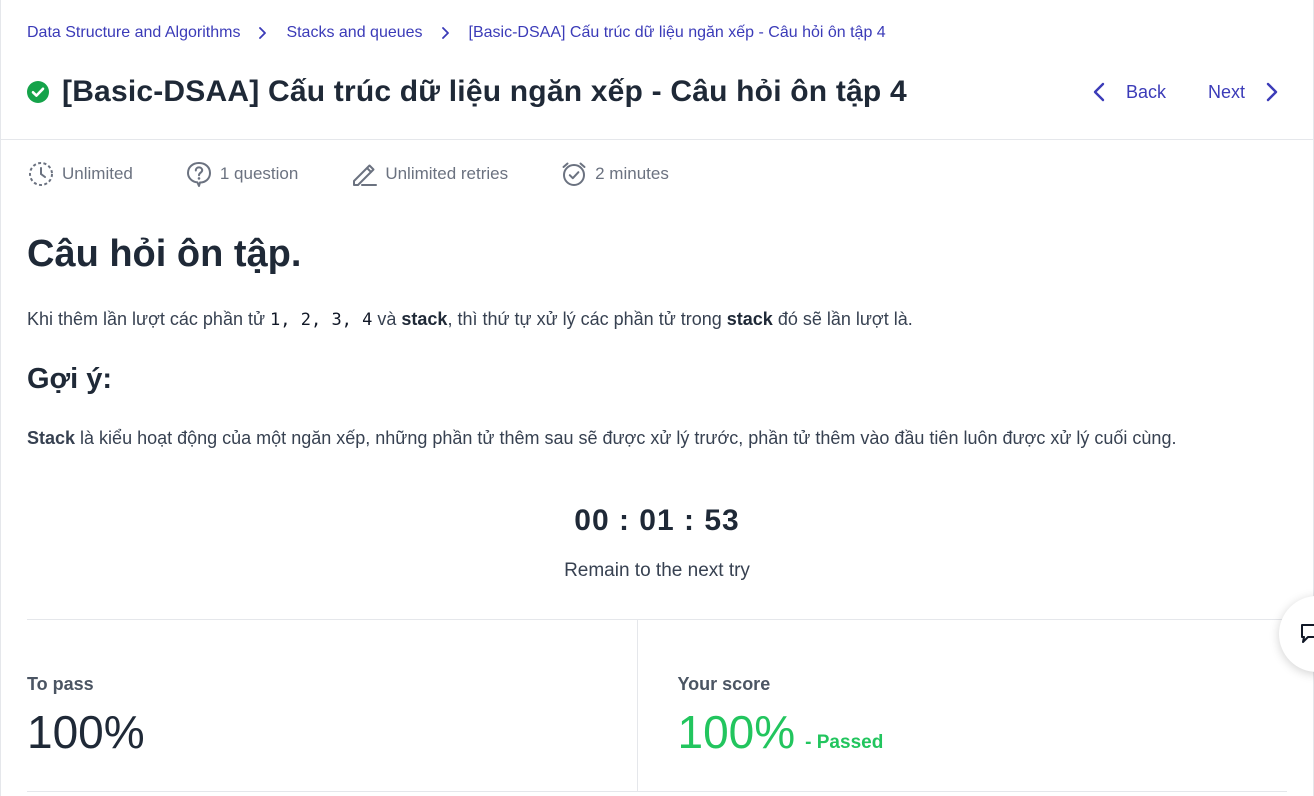 This screenshot has height=796, width=1314. What do you see at coordinates (259, 173) in the screenshot?
I see `meta-questions-label: 1 question` at bounding box center [259, 173].